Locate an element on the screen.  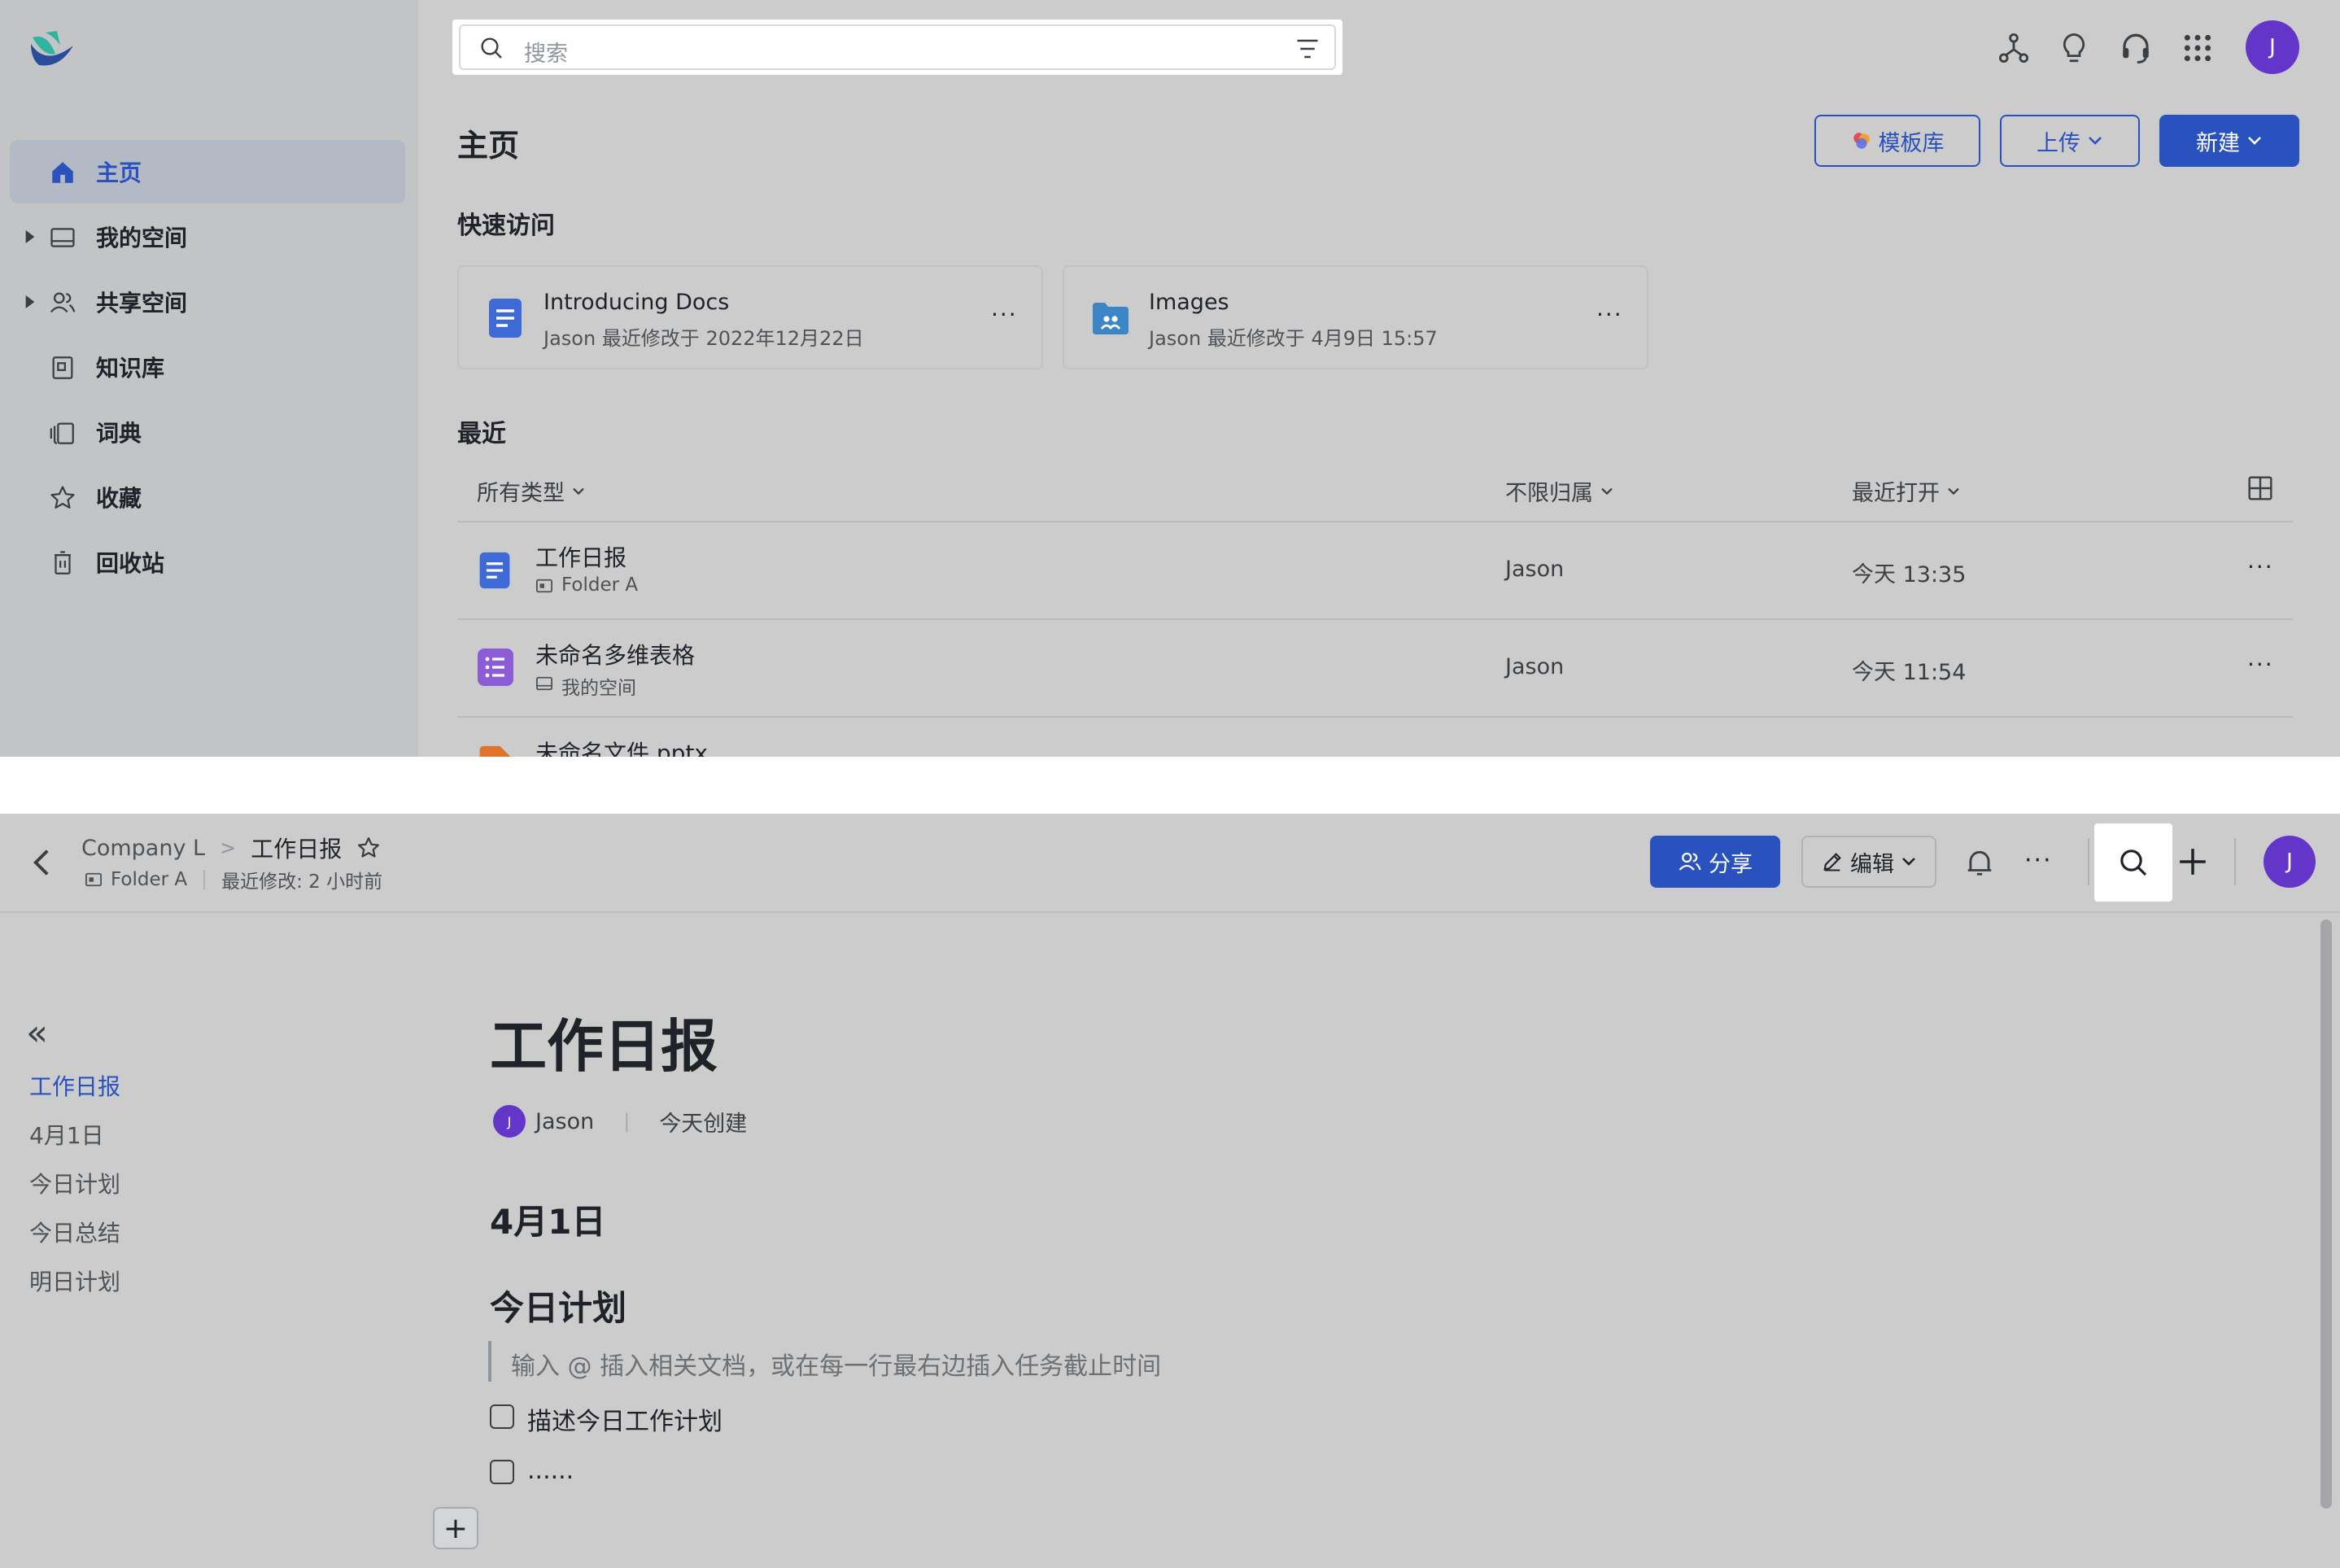
app-logo is located at coordinates (52, 48).